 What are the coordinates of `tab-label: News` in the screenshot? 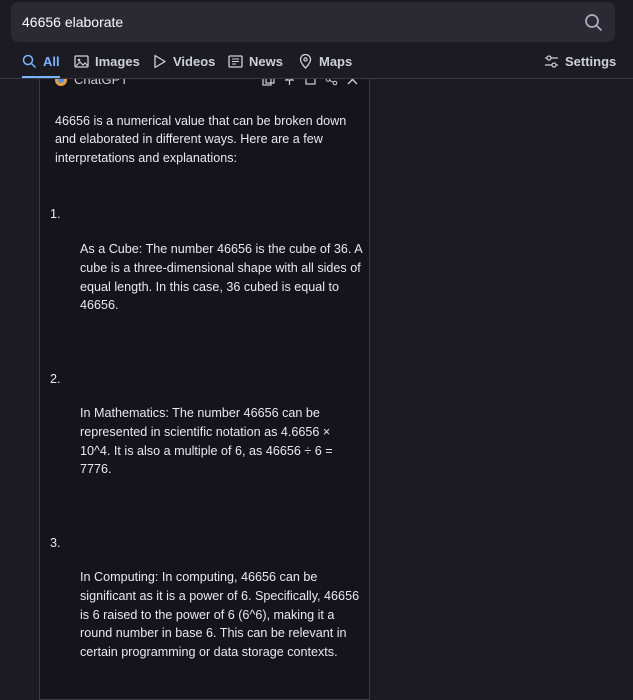 It's located at (266, 61).